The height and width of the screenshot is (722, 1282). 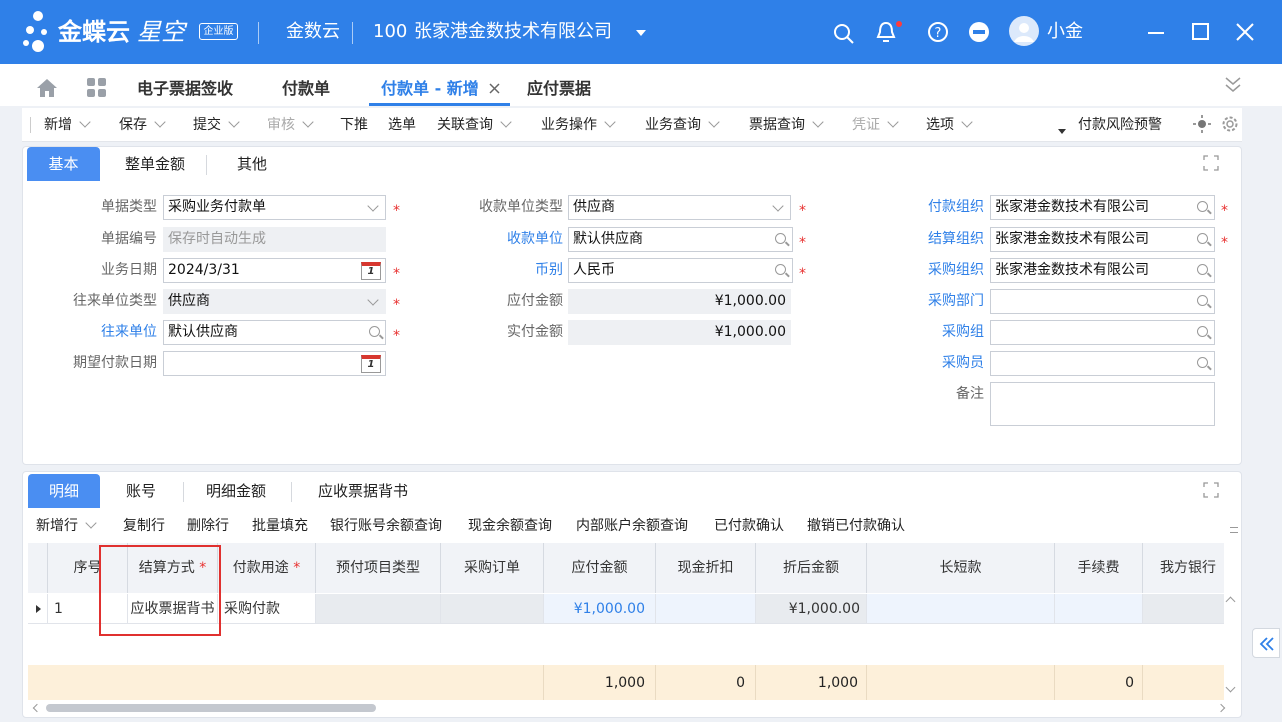 I want to click on col-header-fee: 手续费, so click(x=1099, y=568).